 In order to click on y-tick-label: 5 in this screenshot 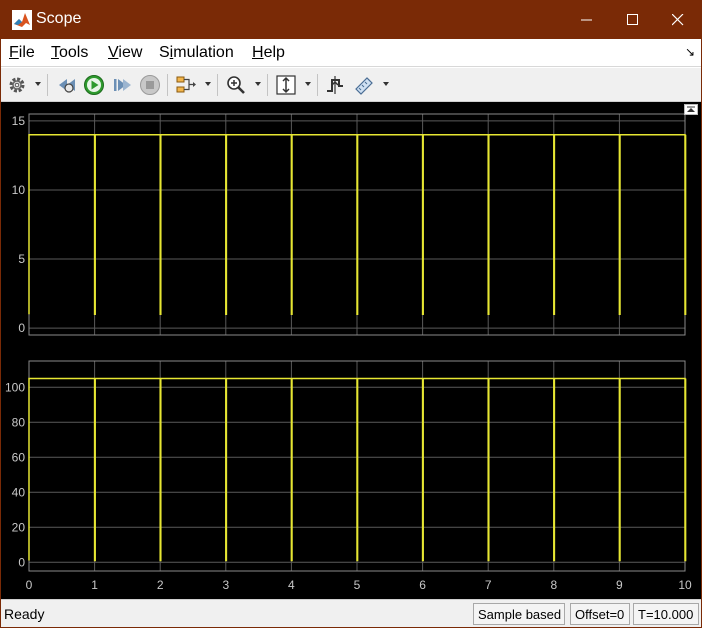, I will do `click(21, 259)`.